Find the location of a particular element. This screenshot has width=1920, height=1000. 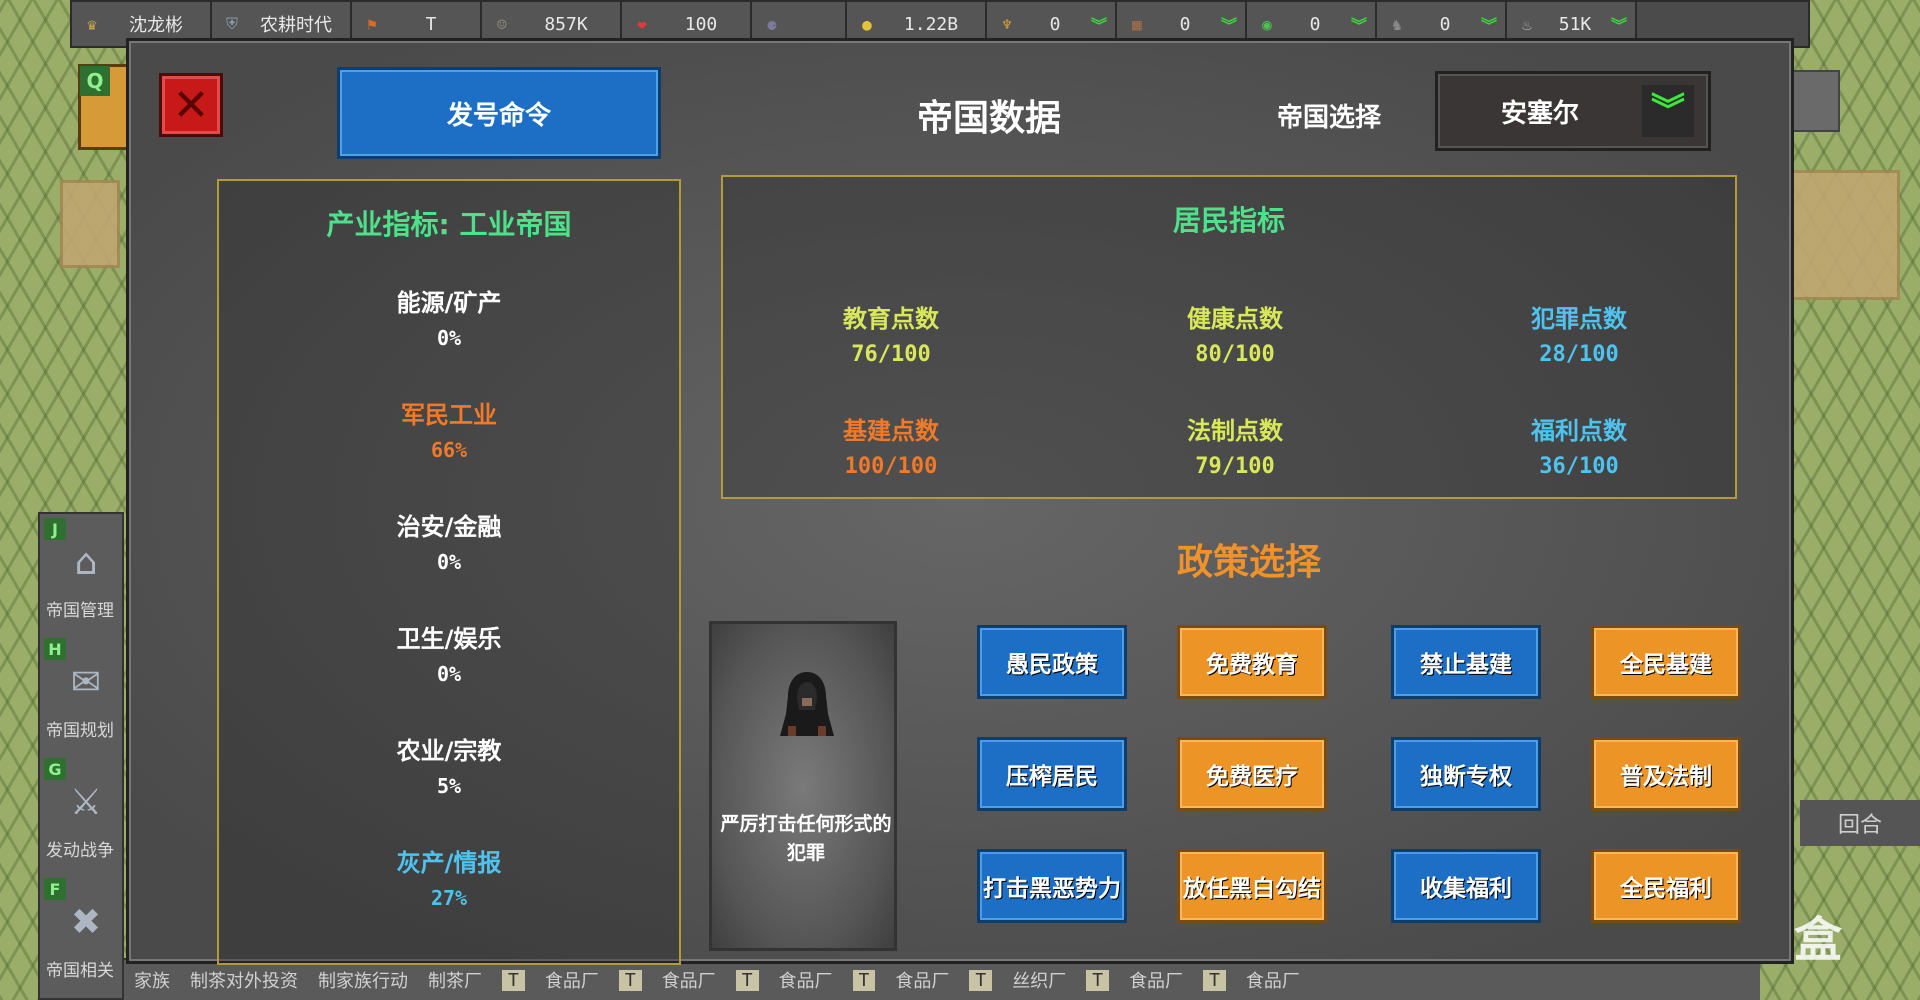

policy-button: 免费医疗 is located at coordinates (1252, 774).